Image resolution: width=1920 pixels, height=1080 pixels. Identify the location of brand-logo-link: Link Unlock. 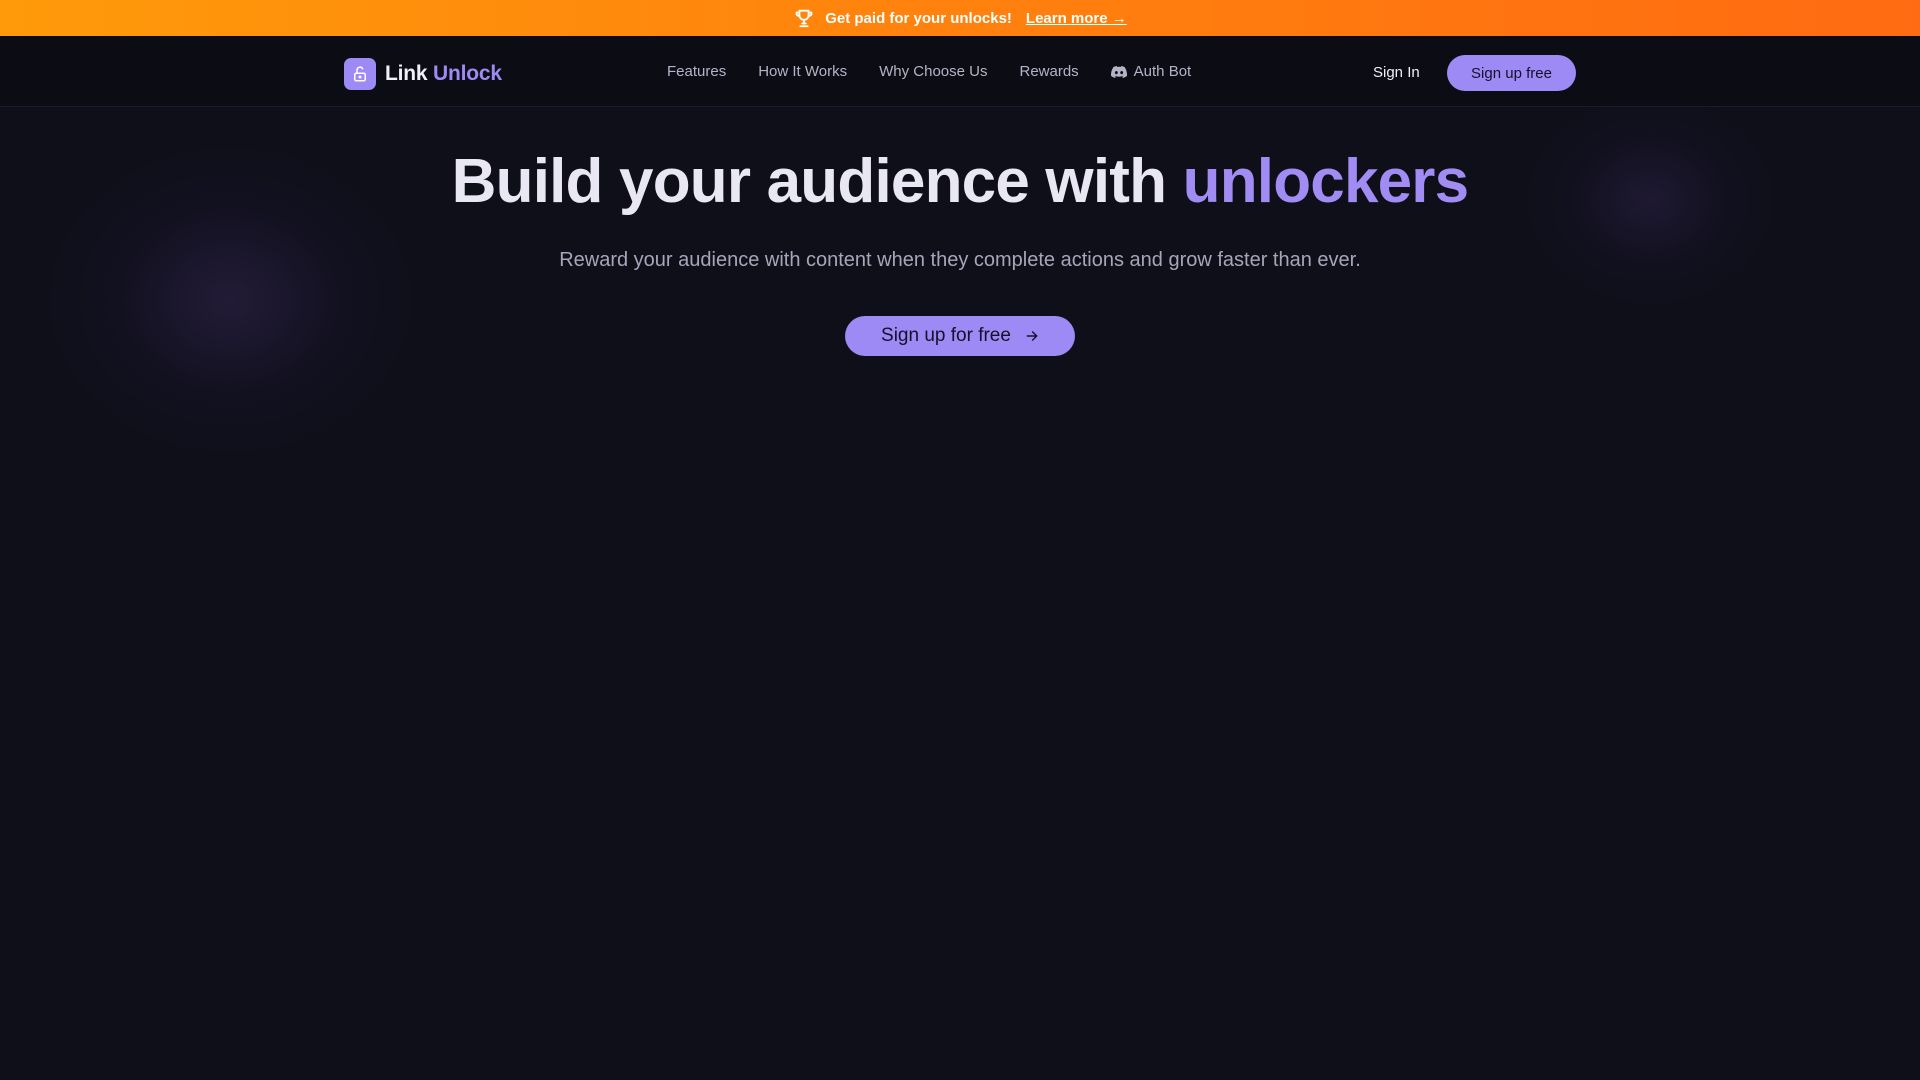
(423, 74).